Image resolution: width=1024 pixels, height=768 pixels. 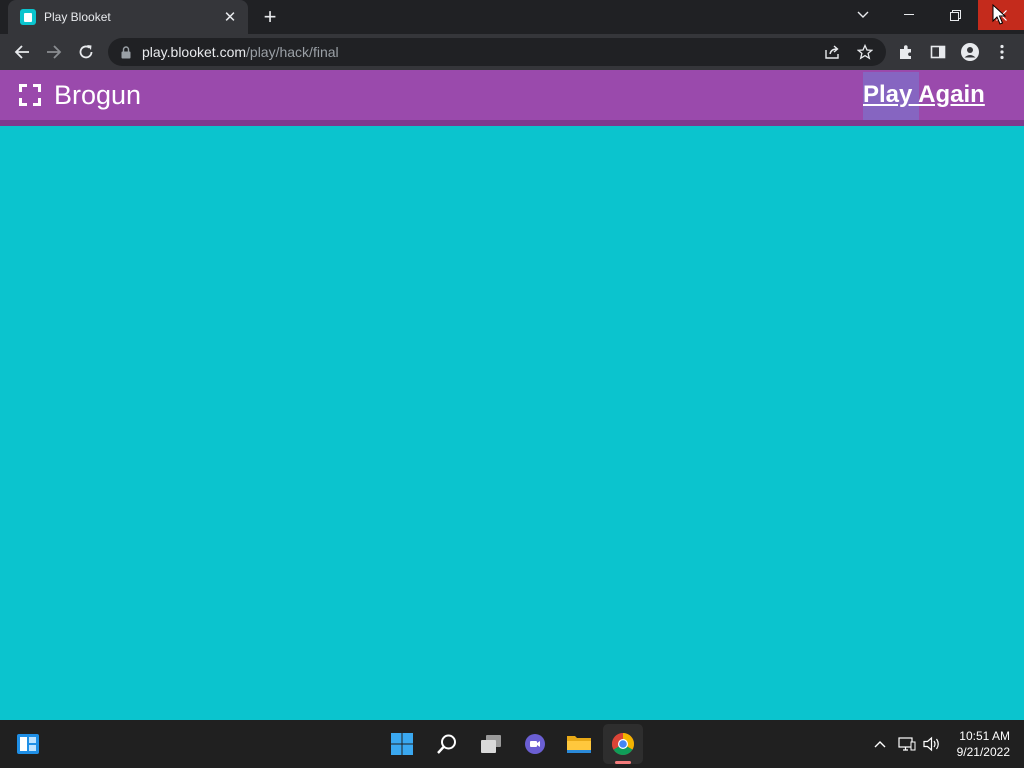 I want to click on profile-avatar-icon, so click(x=970, y=52).